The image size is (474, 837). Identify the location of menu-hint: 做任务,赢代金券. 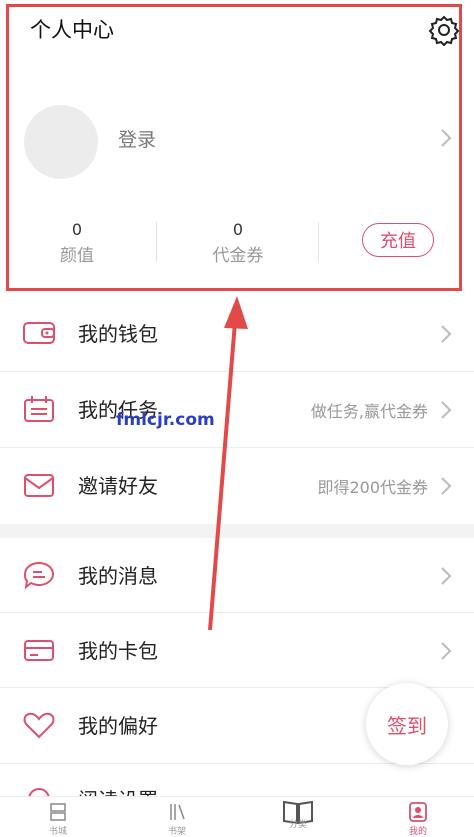
(369, 411).